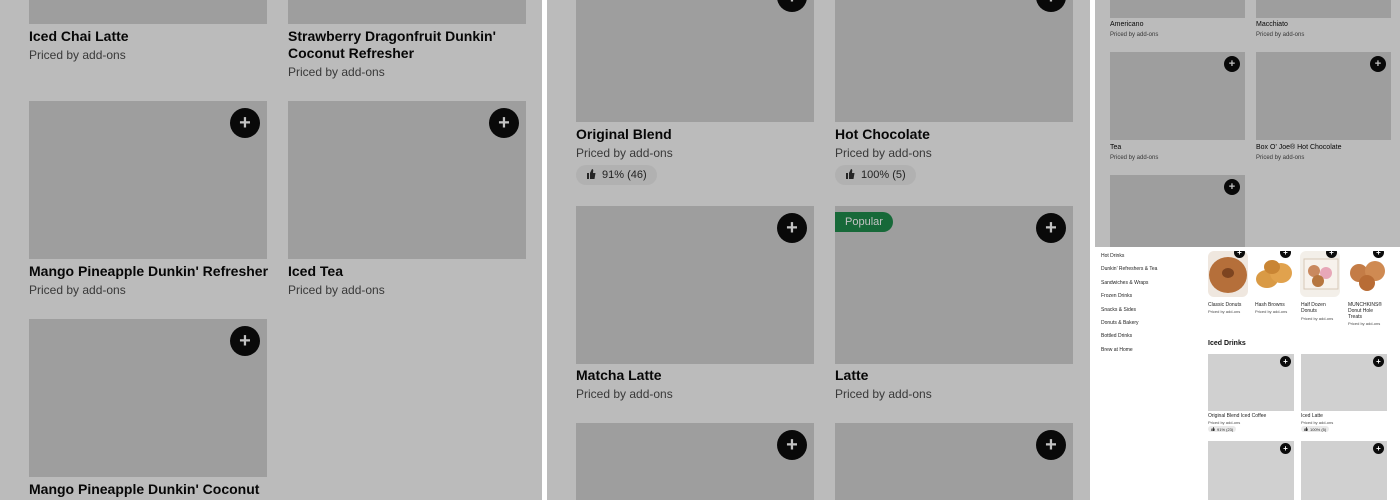 Image resolution: width=1400 pixels, height=500 pixels. What do you see at coordinates (882, 134) in the screenshot?
I see `item-name: Hot Chocolate` at bounding box center [882, 134].